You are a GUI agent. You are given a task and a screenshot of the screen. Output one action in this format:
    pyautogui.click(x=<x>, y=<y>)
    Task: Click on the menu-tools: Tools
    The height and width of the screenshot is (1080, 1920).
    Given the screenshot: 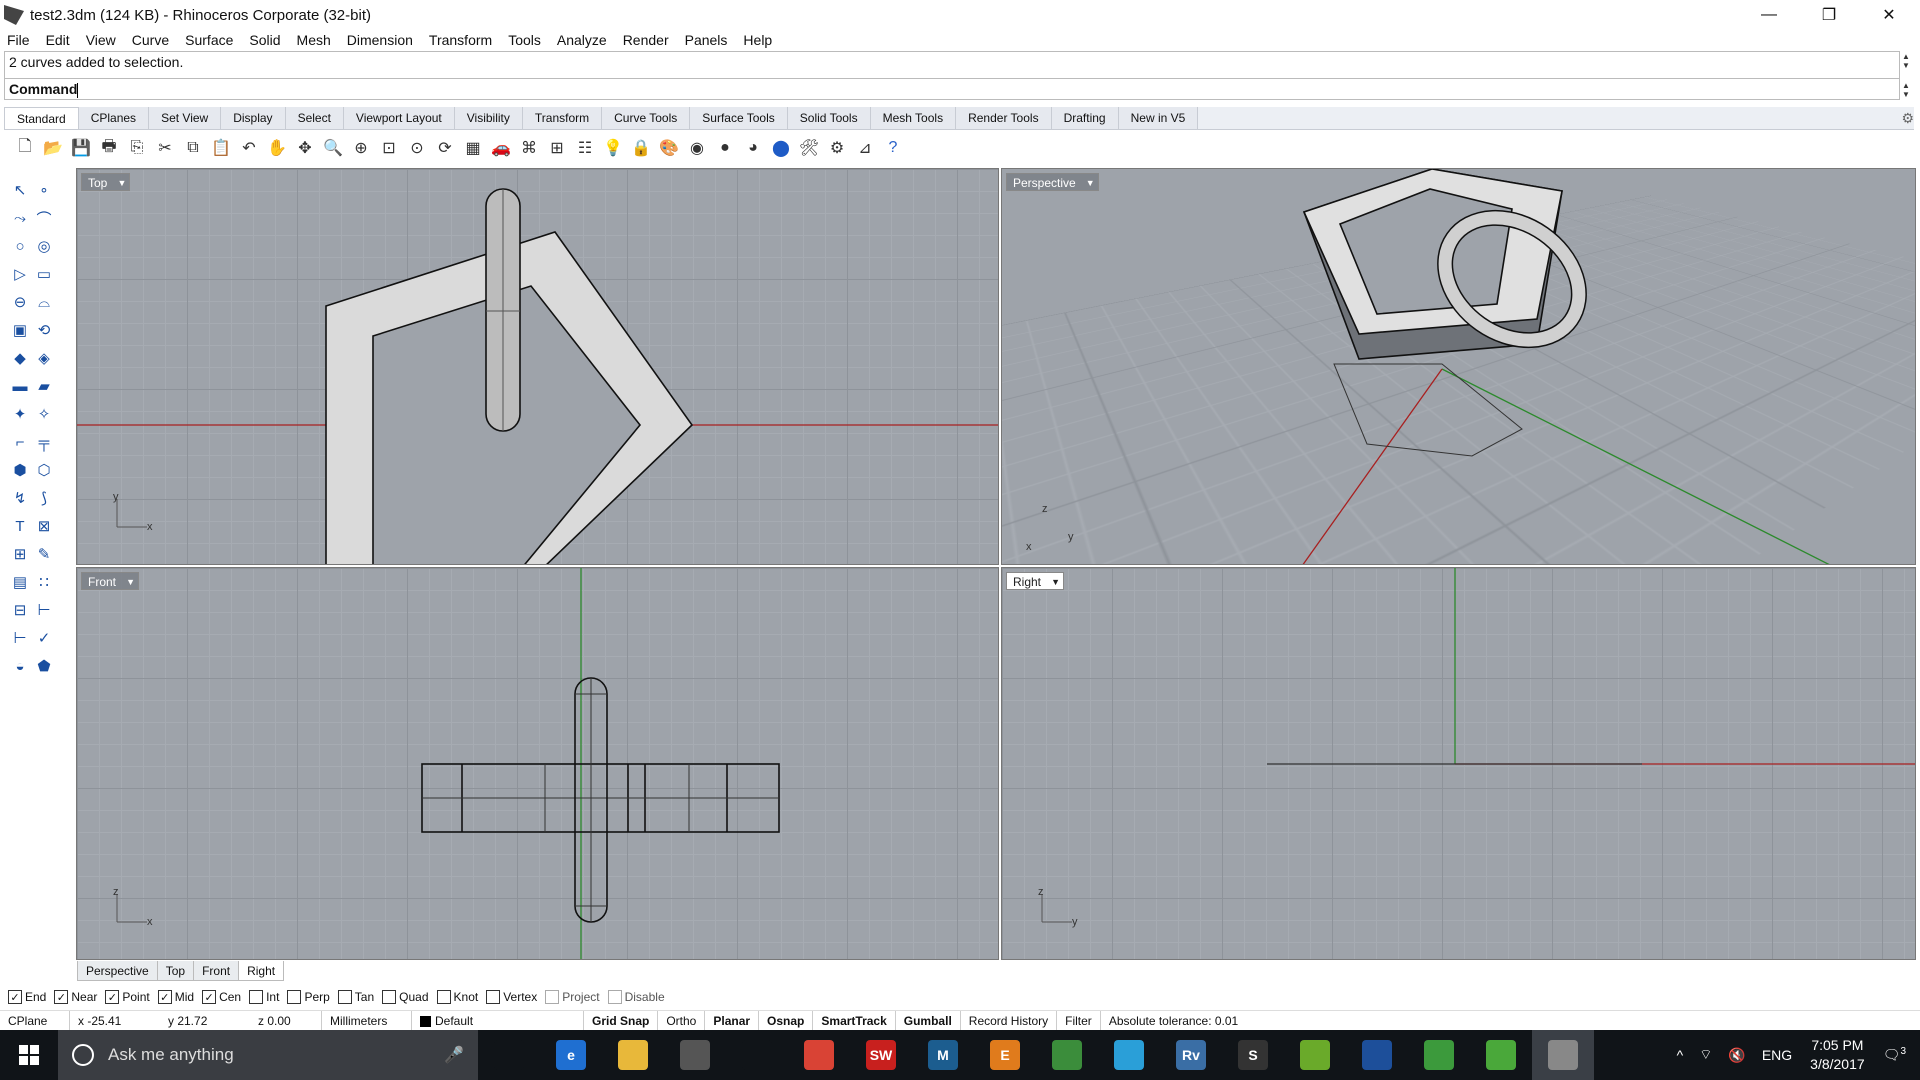 What is the action you would take?
    pyautogui.click(x=524, y=40)
    